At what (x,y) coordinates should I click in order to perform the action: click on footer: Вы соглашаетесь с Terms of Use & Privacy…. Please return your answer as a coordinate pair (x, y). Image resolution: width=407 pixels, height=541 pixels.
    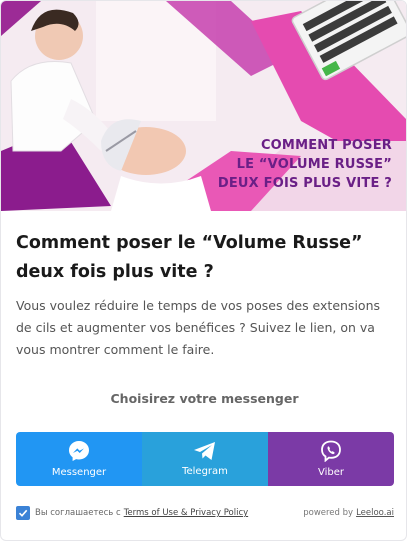
    Looking at the image, I should click on (205, 513).